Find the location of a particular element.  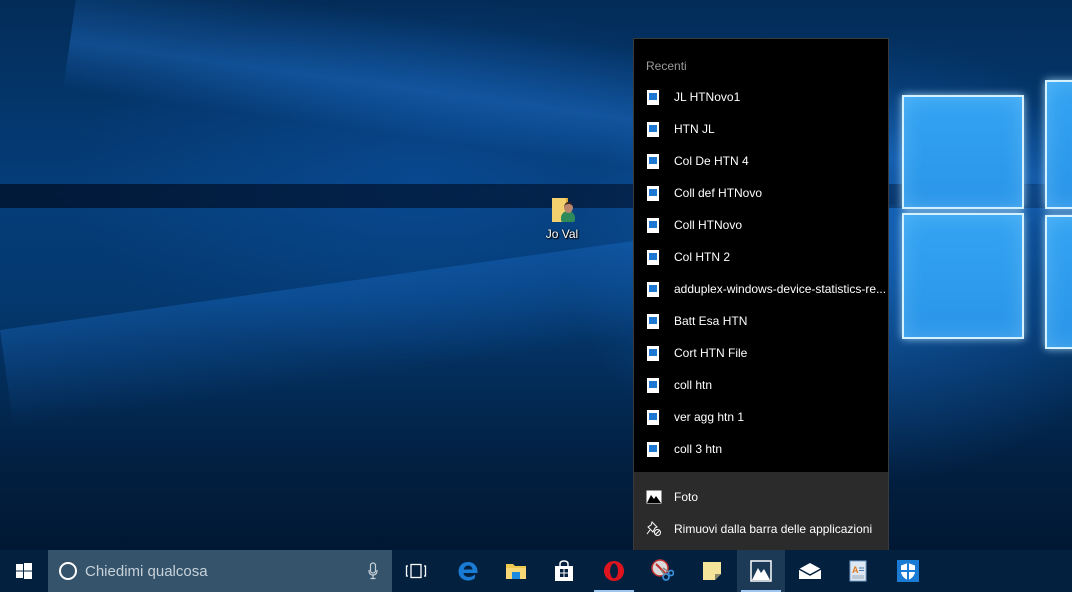

recent-item: coll 3 htn is located at coordinates (761, 449).